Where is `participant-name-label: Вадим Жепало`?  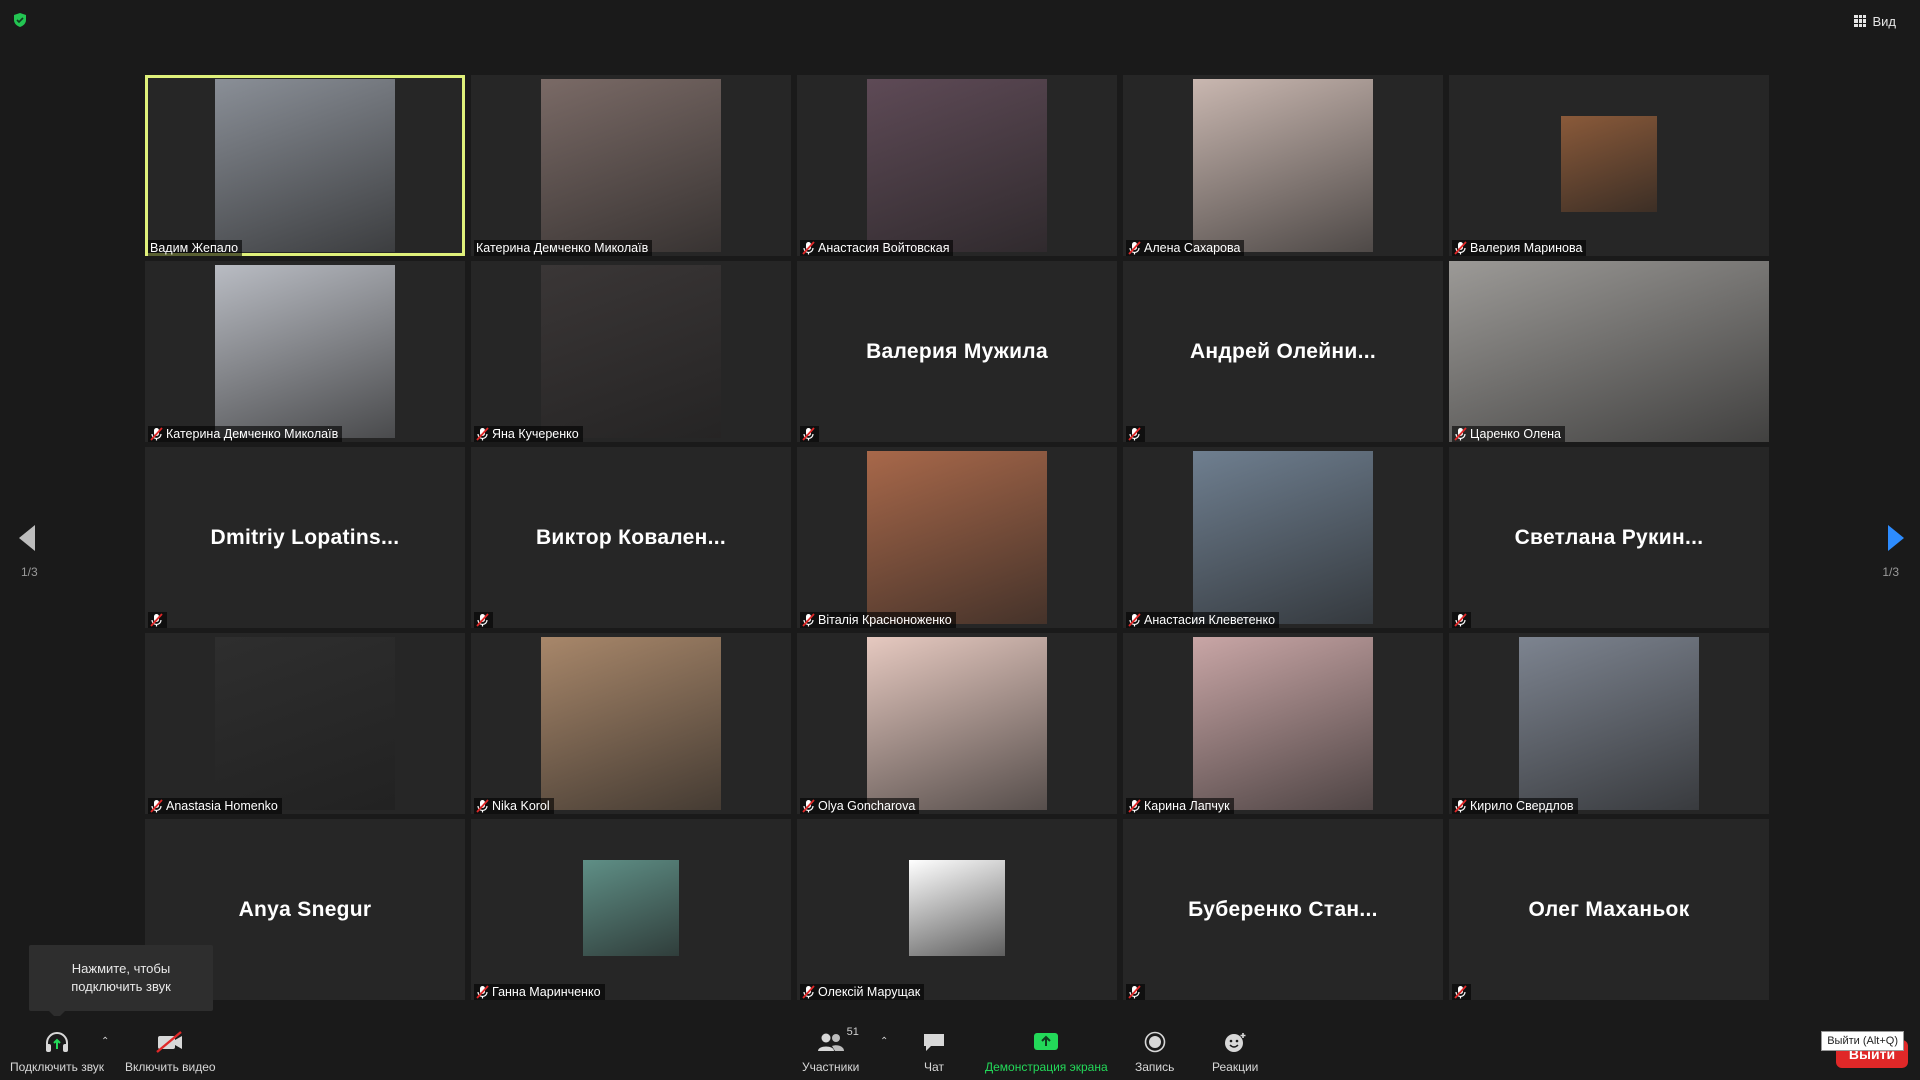 participant-name-label: Вадим Жепало is located at coordinates (195, 248).